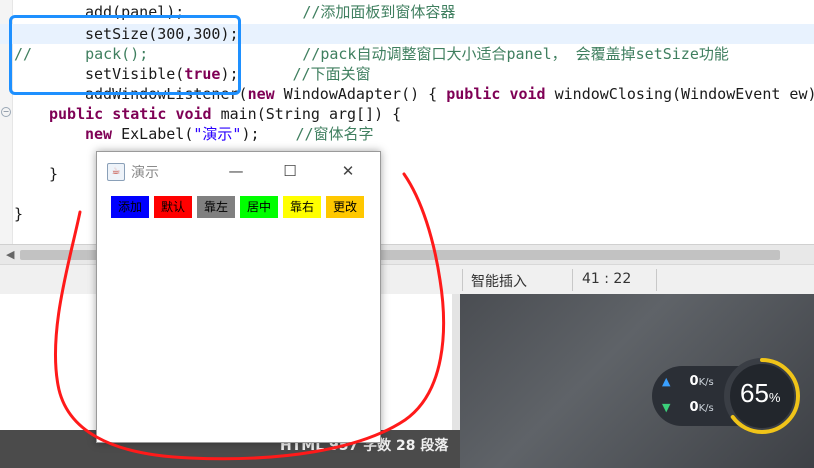  I want to click on java-app-icon: ☕, so click(116, 172).